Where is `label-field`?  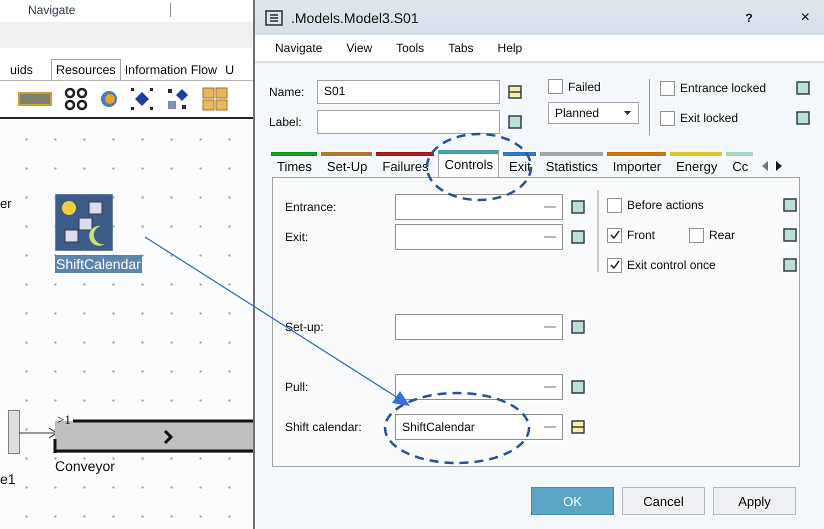 label-field is located at coordinates (408, 122).